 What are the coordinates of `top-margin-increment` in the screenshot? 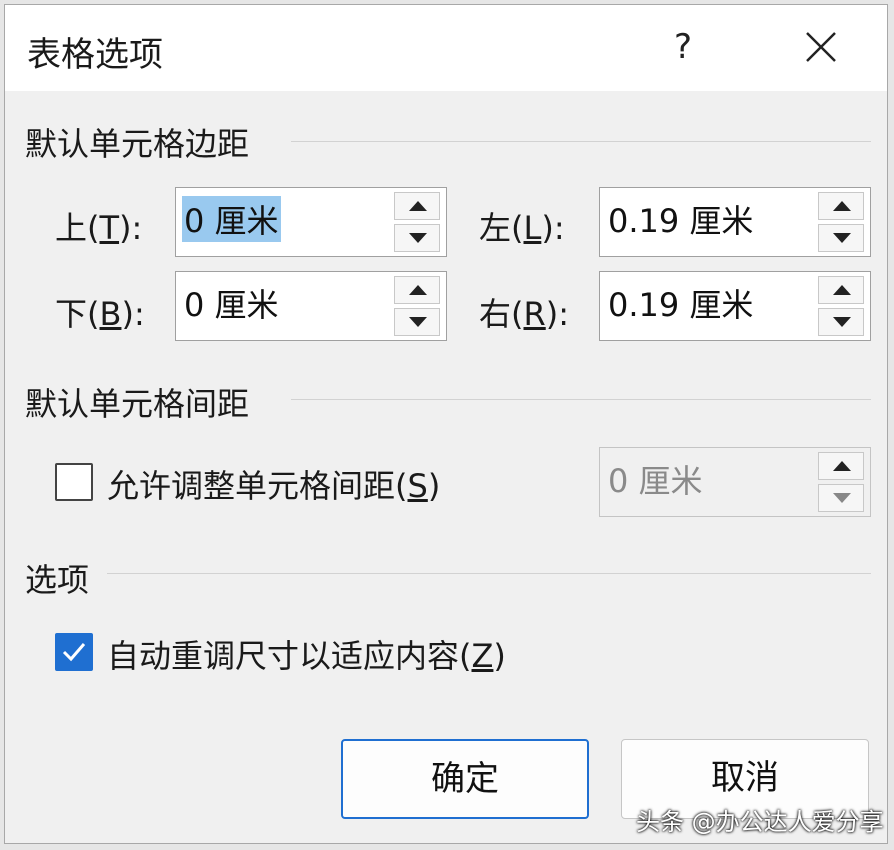 It's located at (417, 206).